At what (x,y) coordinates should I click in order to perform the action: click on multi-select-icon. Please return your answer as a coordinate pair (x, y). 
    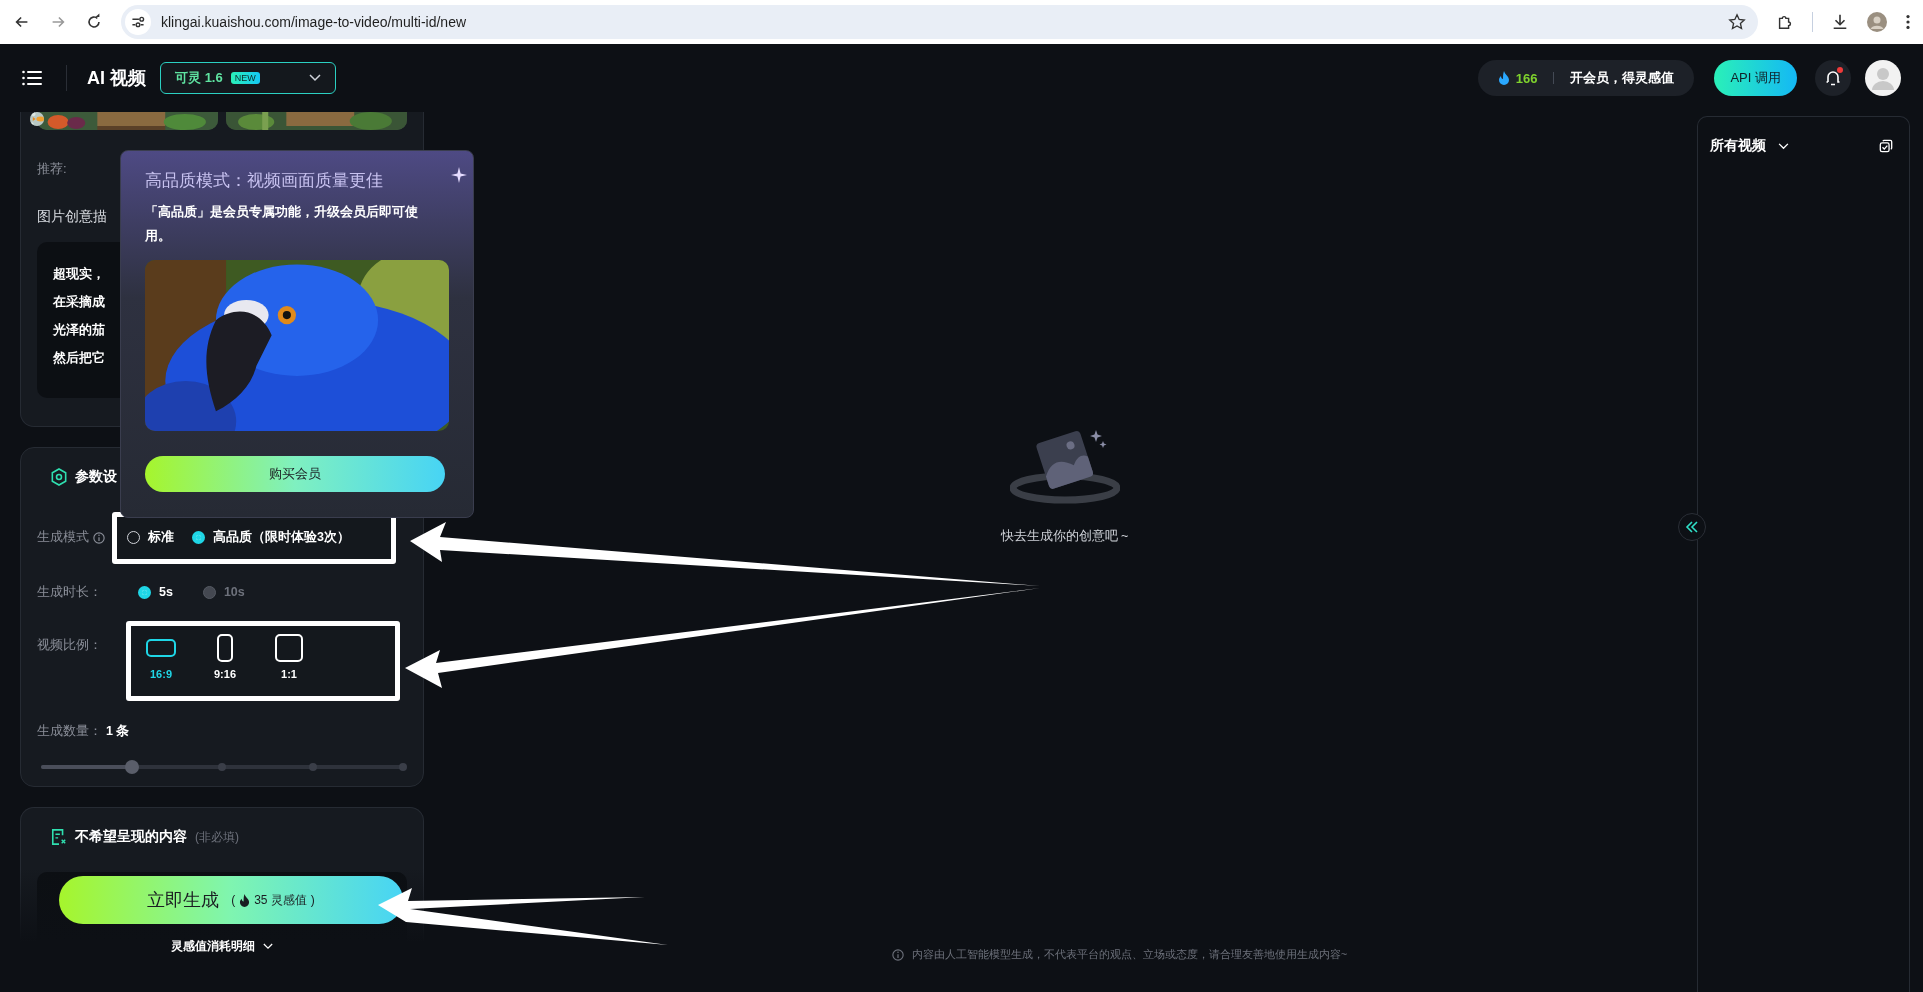
    Looking at the image, I should click on (1886, 146).